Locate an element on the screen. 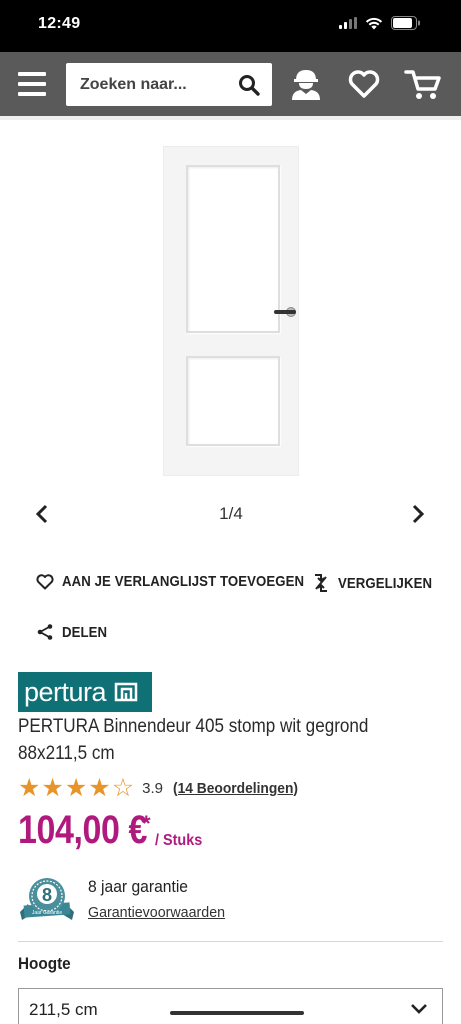 This screenshot has height=1024, width=461. heart-icon is located at coordinates (364, 84).